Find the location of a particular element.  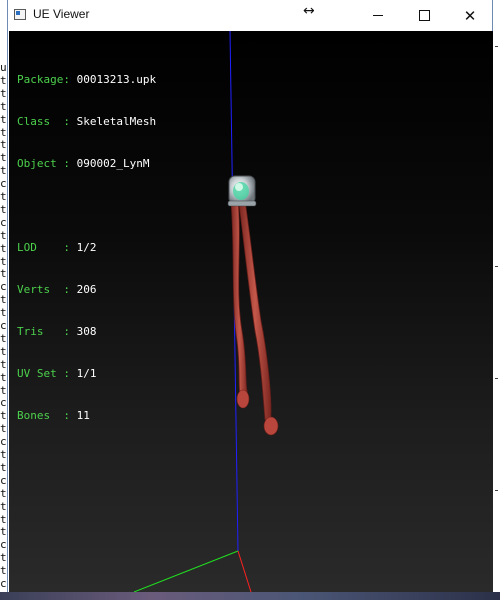

info-value: 1/1 is located at coordinates (86, 373).